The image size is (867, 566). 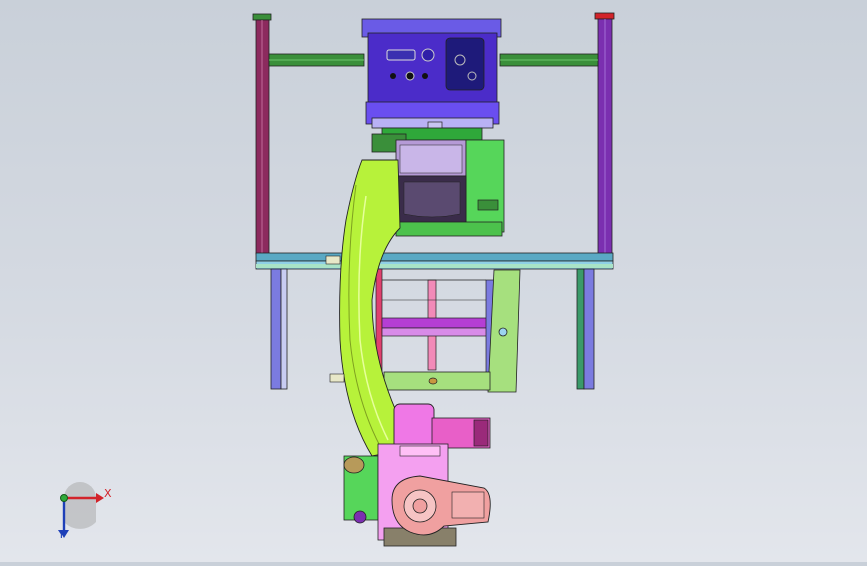 I want to click on controller-box, so click(x=431, y=75).